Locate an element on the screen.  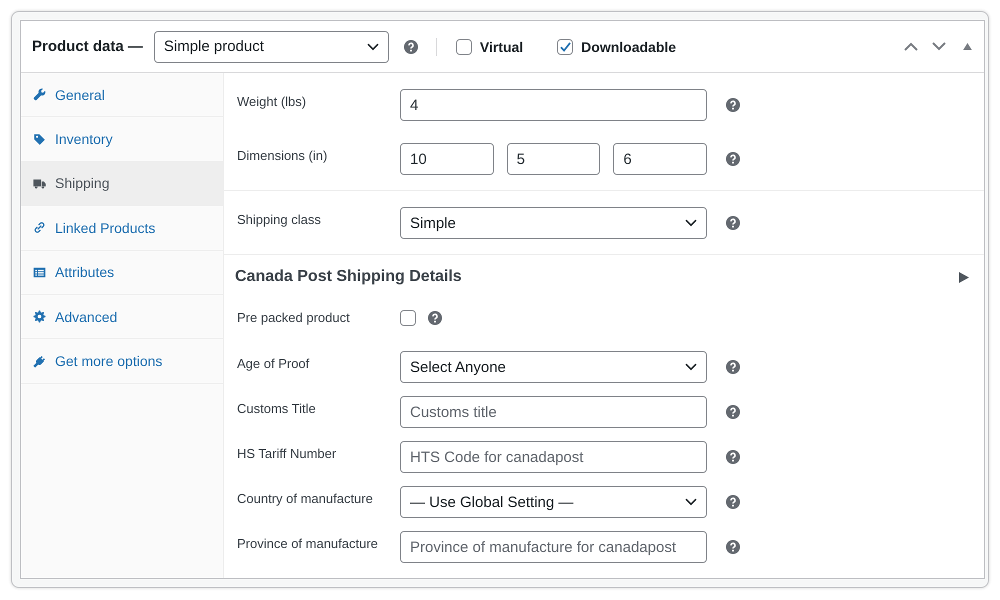
section-heading: Canada Post Shipping Details is located at coordinates (348, 277).